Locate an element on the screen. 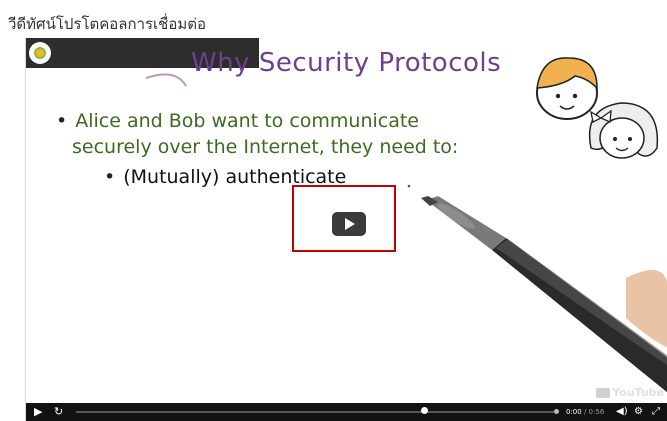  duration: / 0:56 is located at coordinates (594, 412).